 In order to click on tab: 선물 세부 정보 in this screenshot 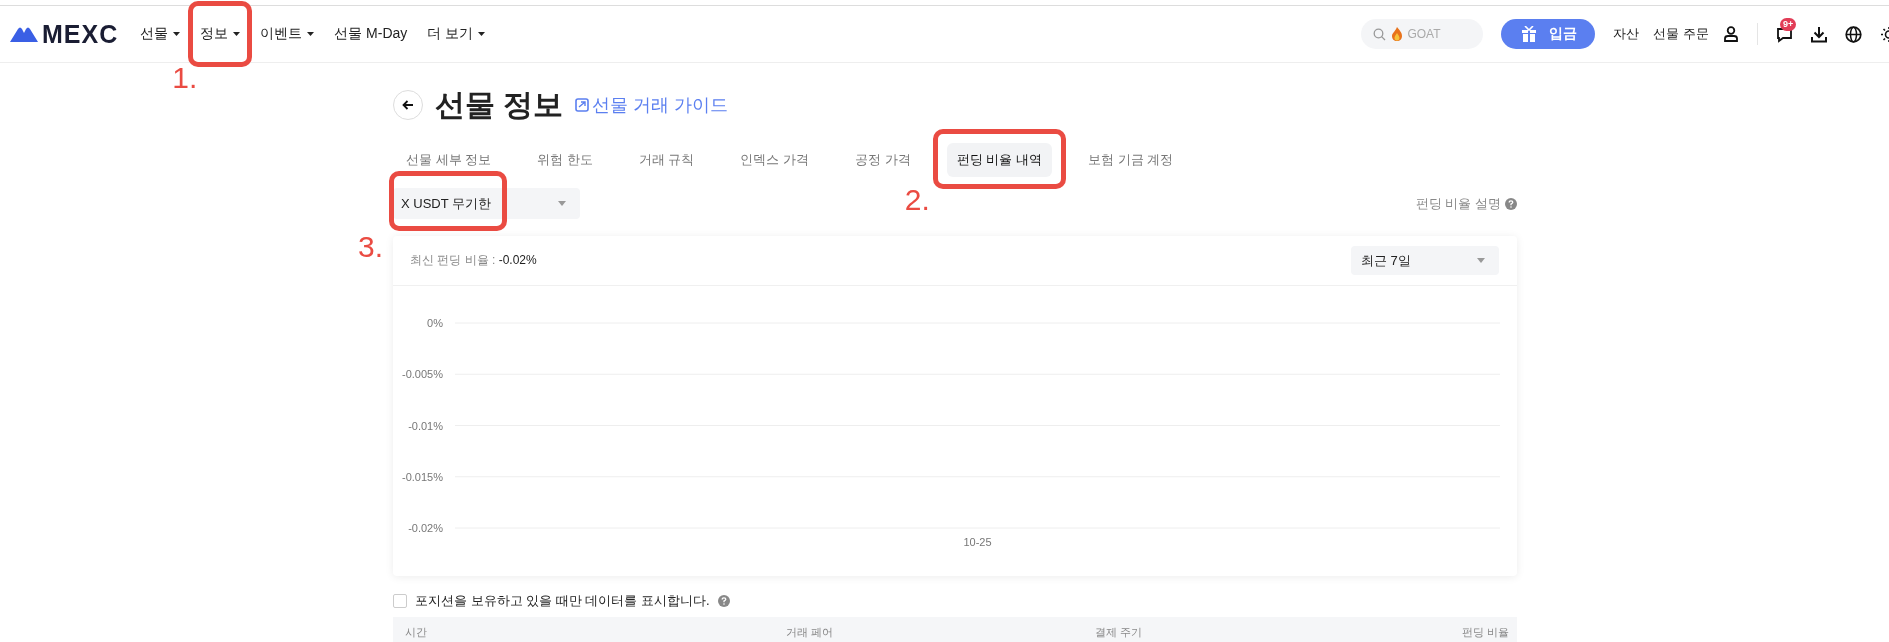, I will do `click(449, 160)`.